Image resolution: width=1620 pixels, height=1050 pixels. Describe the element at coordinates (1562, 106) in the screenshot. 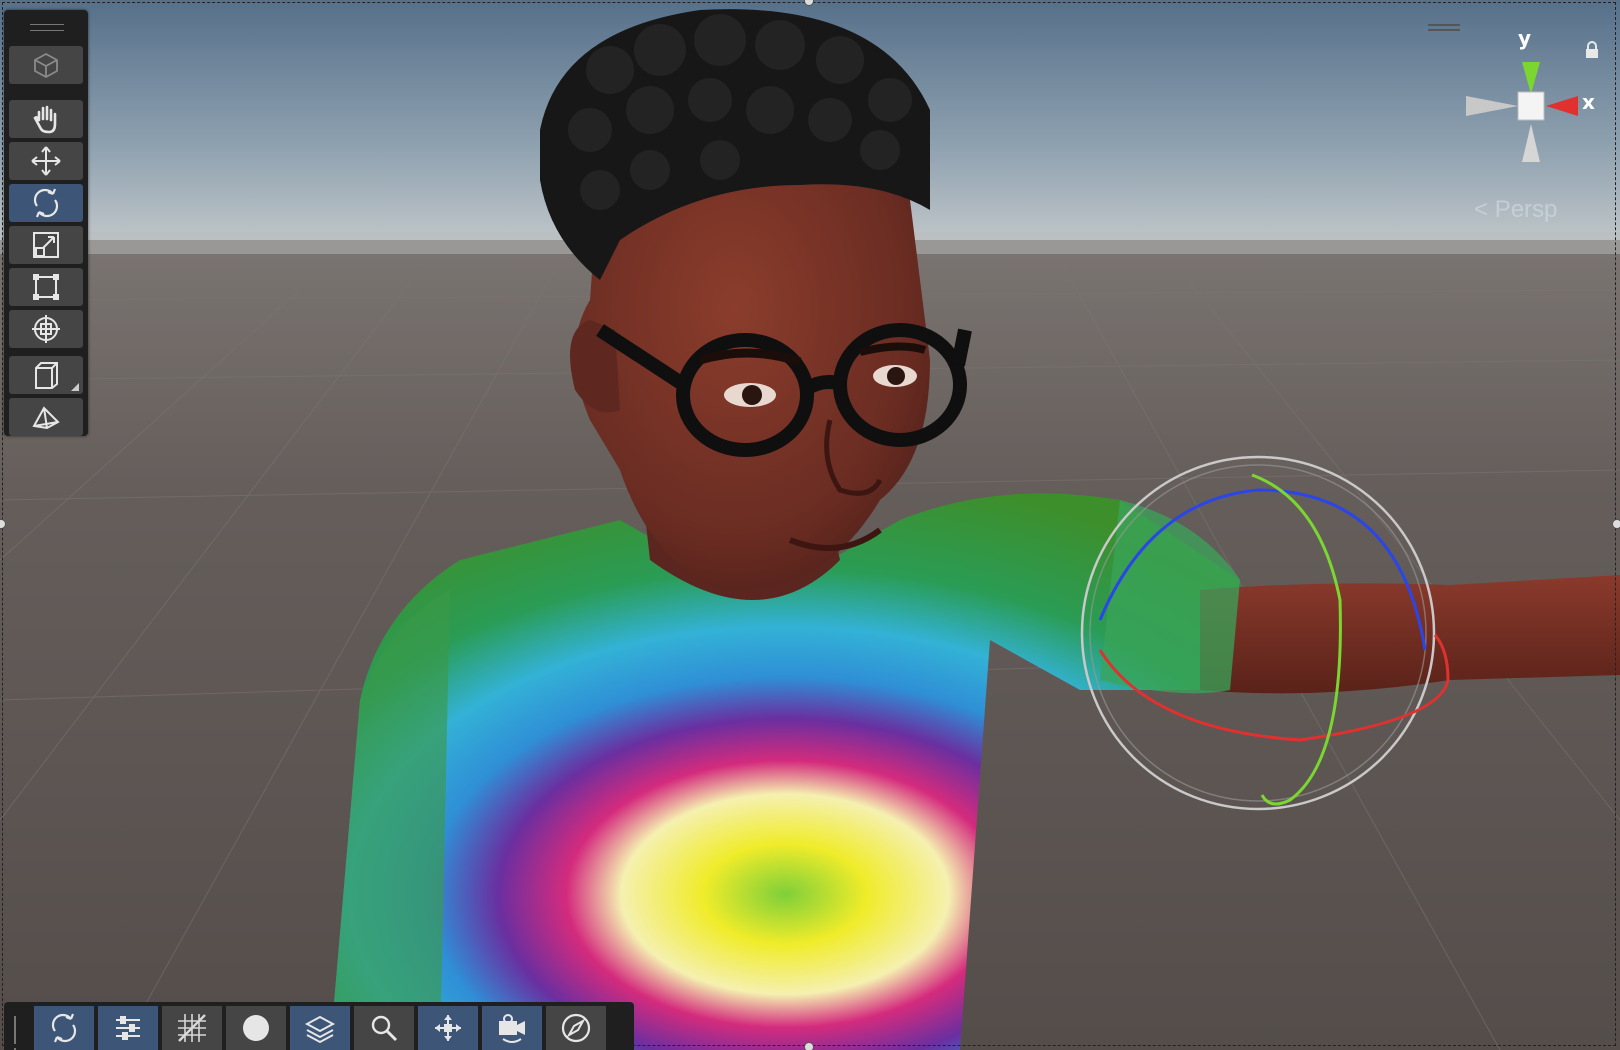

I see `x-axis-cone` at that location.